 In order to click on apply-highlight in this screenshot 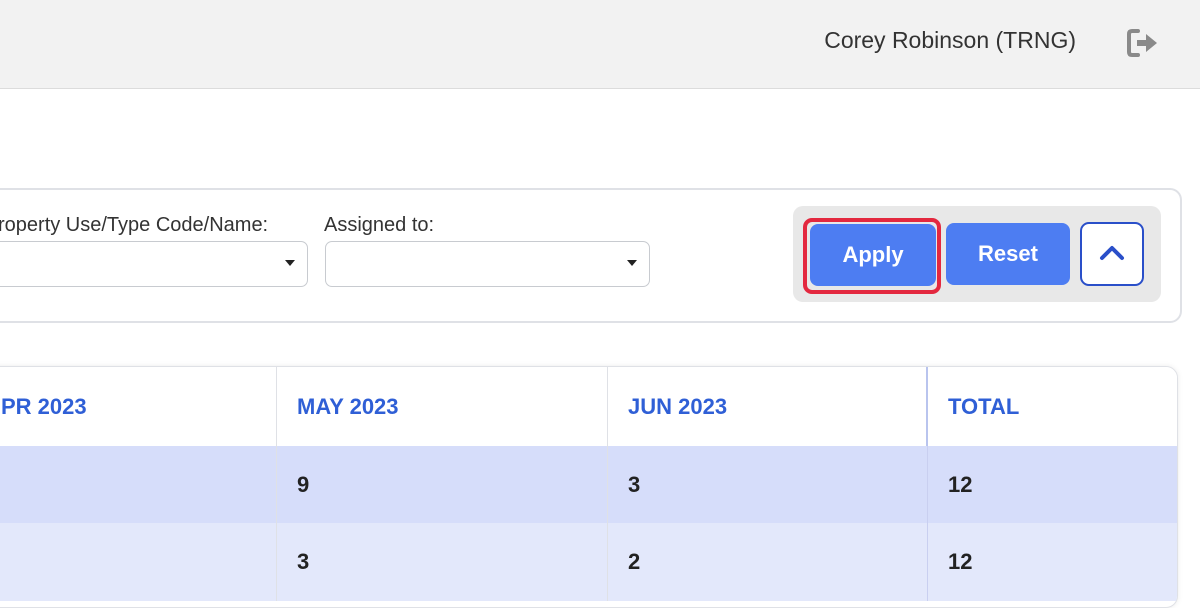, I will do `click(872, 256)`.